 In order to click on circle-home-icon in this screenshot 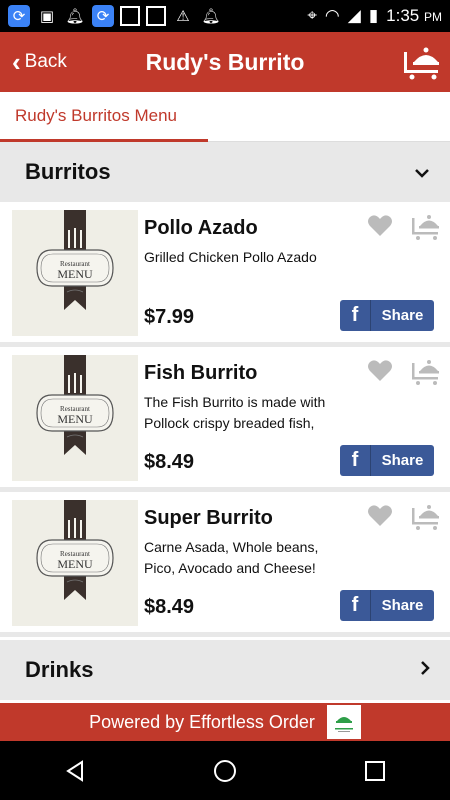, I will do `click(225, 770)`.